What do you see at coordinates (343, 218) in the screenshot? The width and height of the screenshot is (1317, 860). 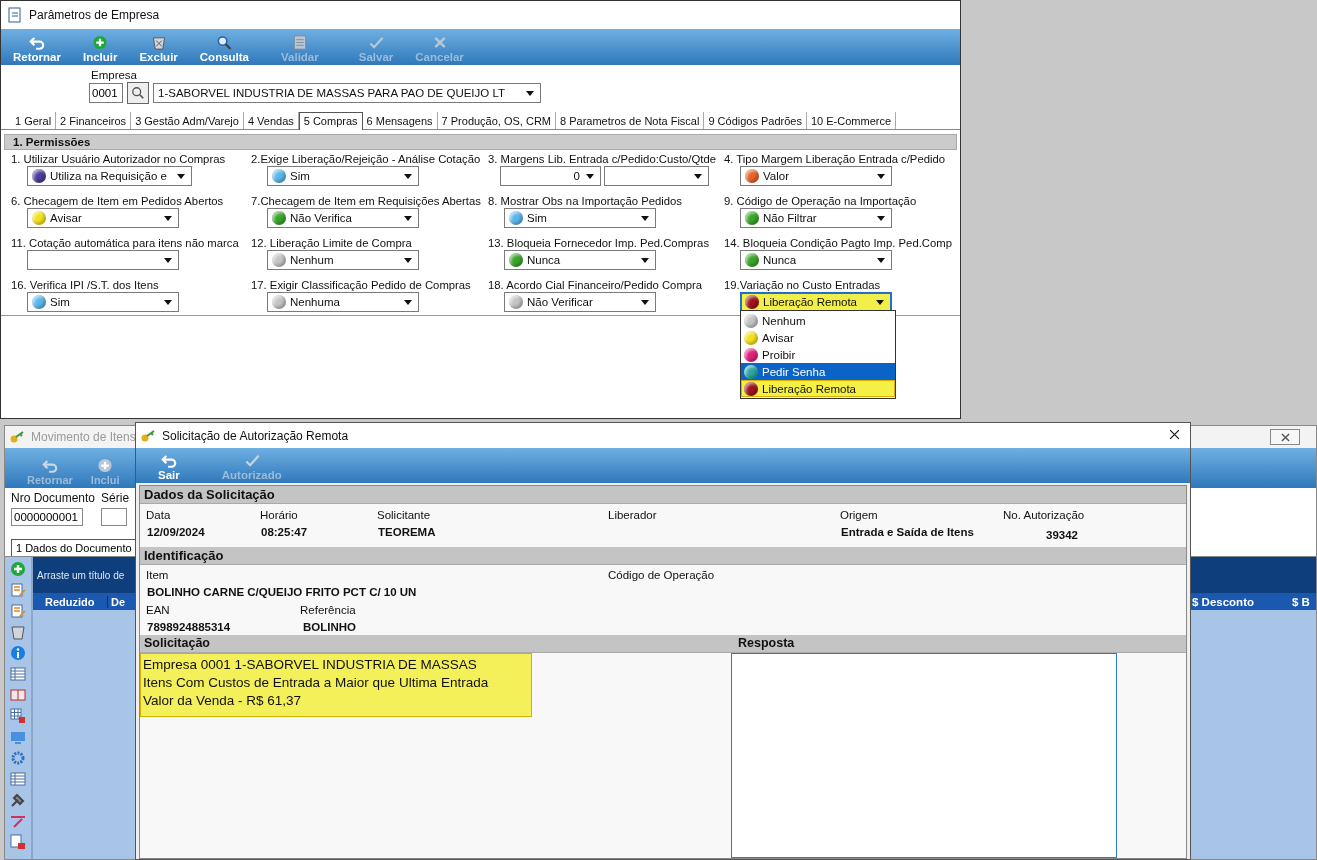 I see `dropdown: Não Verifica` at bounding box center [343, 218].